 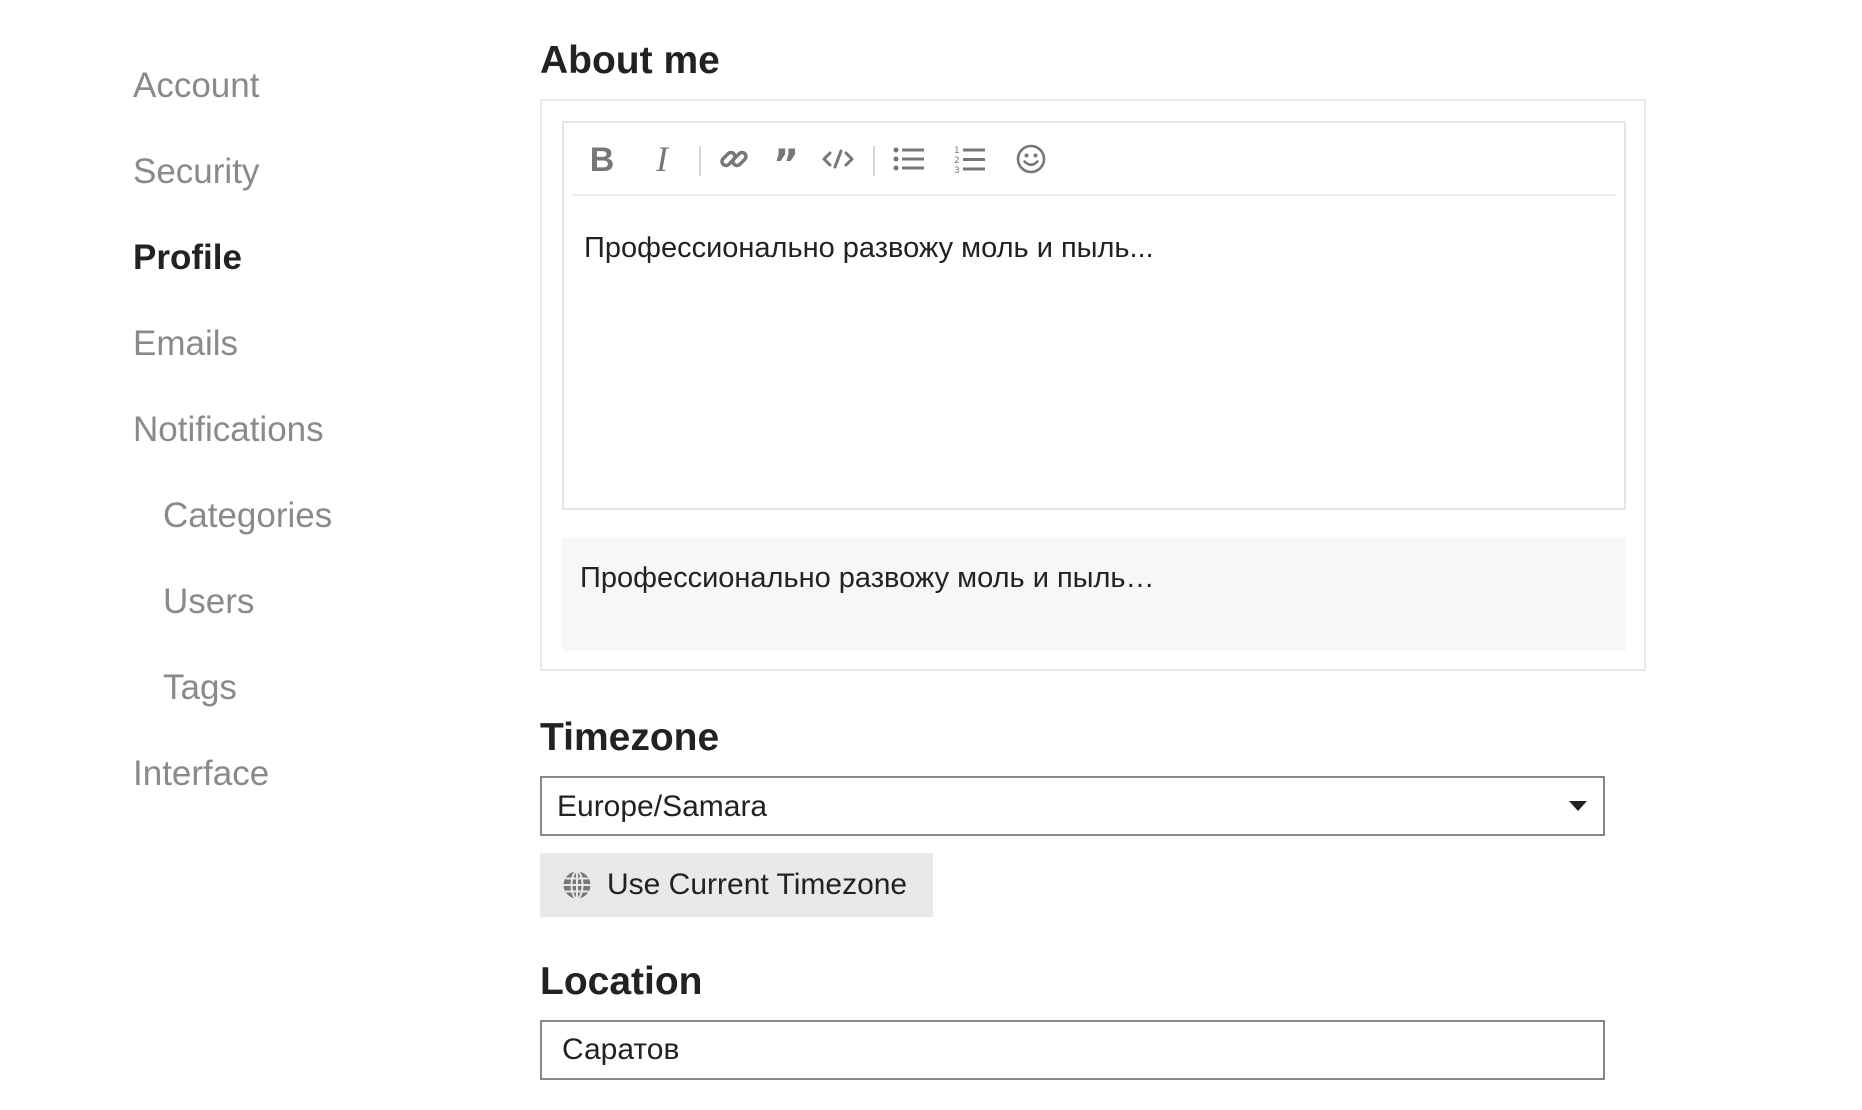 I want to click on svg-text: 3, so click(x=957, y=170).